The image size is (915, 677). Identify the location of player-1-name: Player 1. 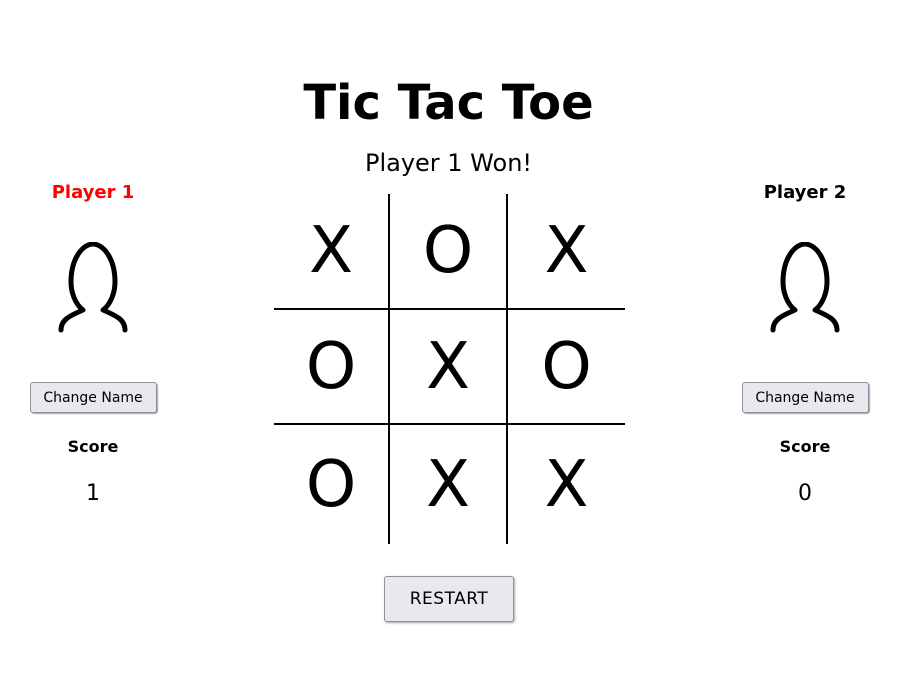
(93, 192).